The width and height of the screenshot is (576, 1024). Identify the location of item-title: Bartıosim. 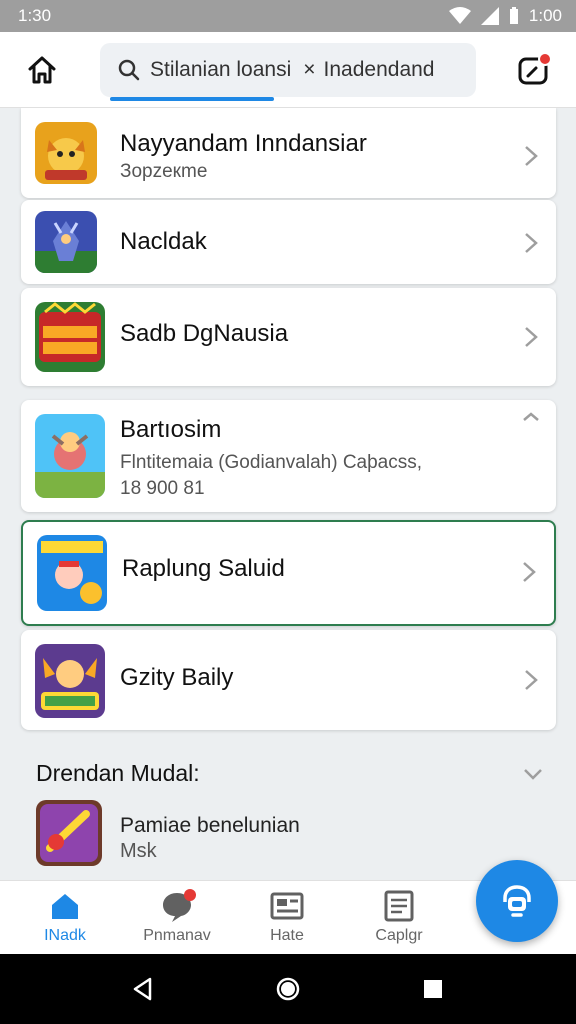
(171, 429).